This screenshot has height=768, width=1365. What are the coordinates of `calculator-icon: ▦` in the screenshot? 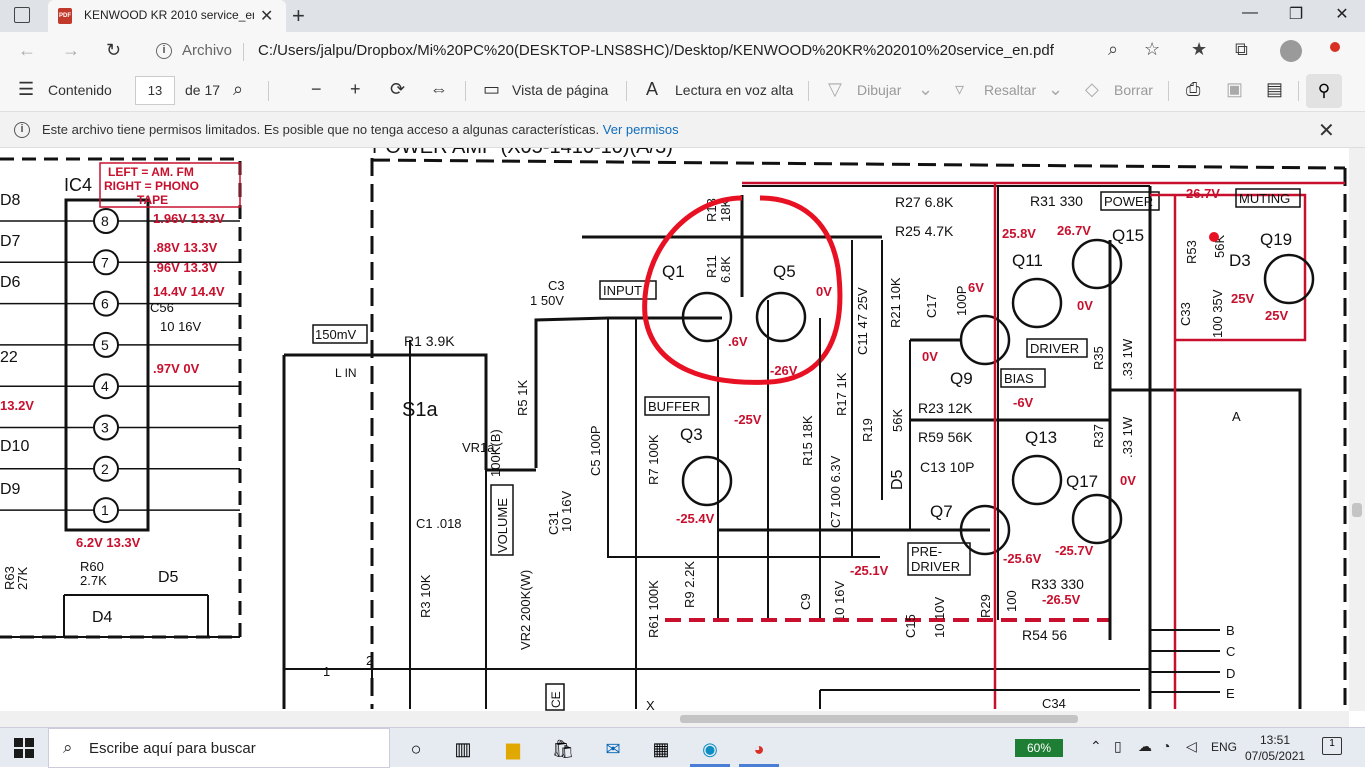 It's located at (661, 749).